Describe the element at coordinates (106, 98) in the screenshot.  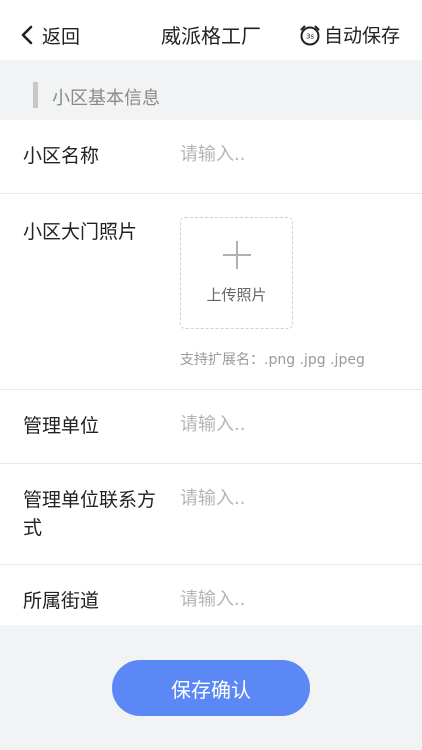
I see `section-title: 小区基本信息` at that location.